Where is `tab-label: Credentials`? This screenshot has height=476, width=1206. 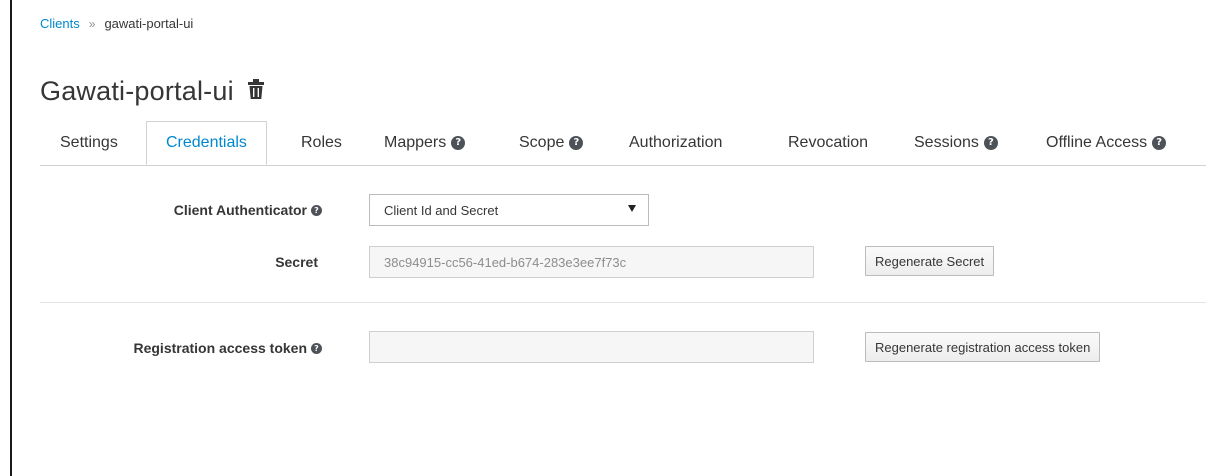
tab-label: Credentials is located at coordinates (206, 142).